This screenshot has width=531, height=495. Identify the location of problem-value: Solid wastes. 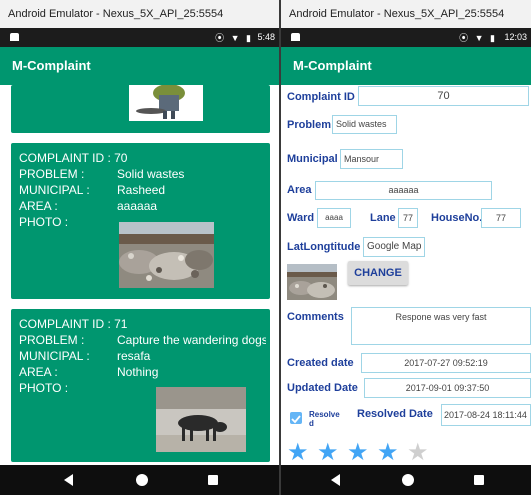
(151, 174).